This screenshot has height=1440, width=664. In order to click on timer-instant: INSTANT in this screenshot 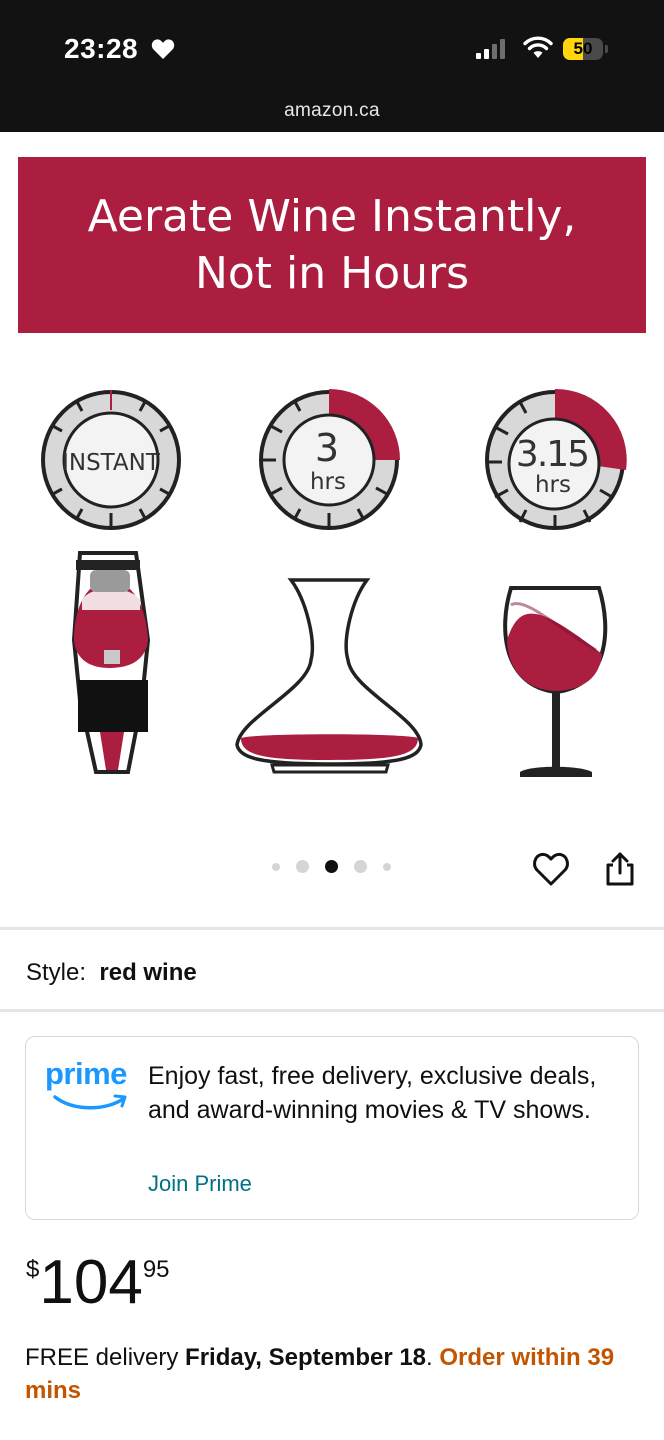, I will do `click(111, 460)`.